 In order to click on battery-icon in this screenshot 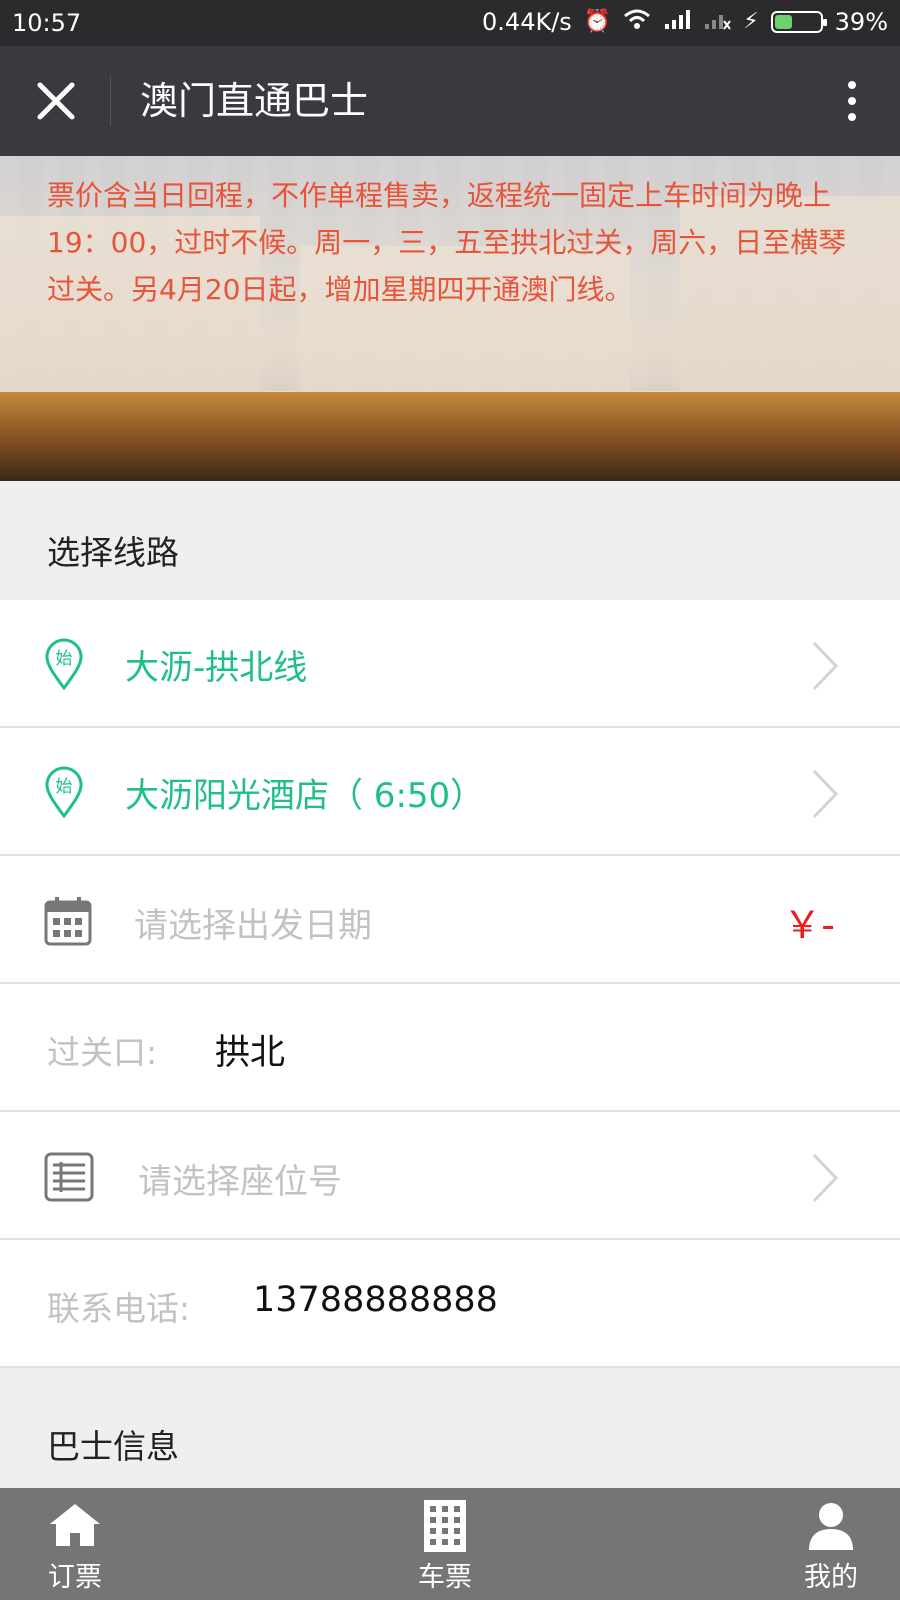, I will do `click(798, 22)`.